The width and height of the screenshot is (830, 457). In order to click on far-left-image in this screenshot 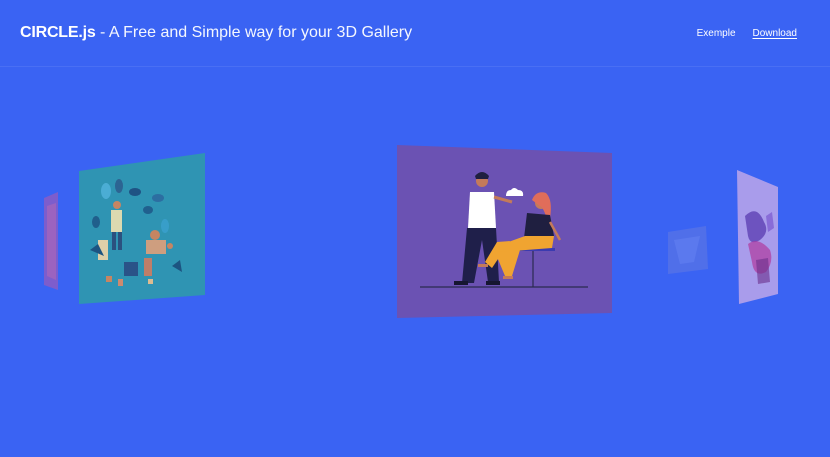, I will do `click(51, 241)`.